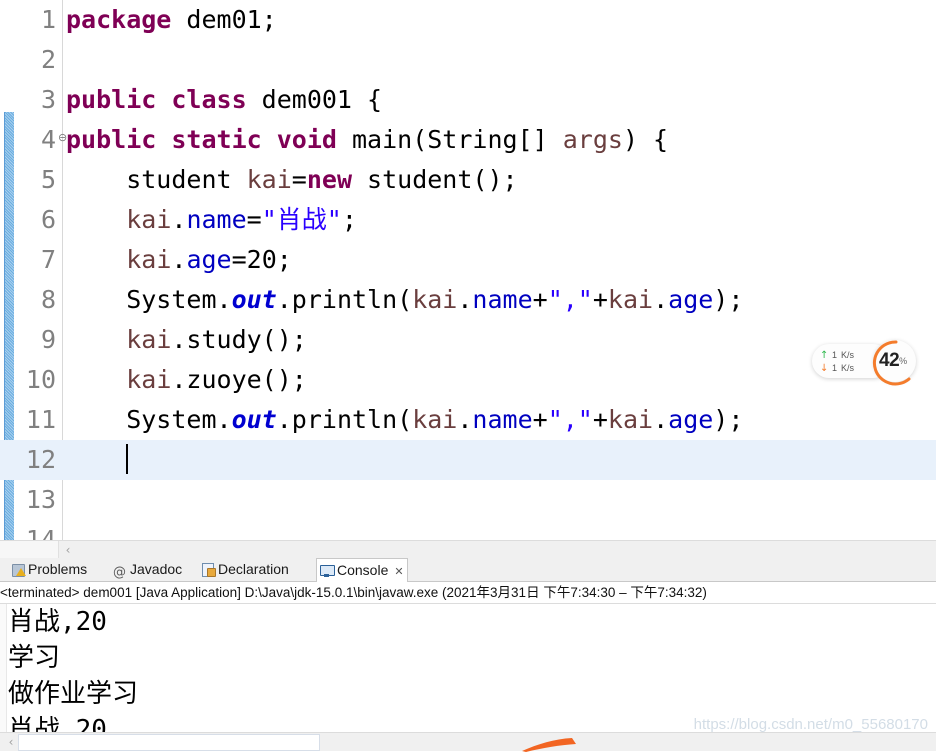  Describe the element at coordinates (570, 299) in the screenshot. I see `code-token: ","` at that location.